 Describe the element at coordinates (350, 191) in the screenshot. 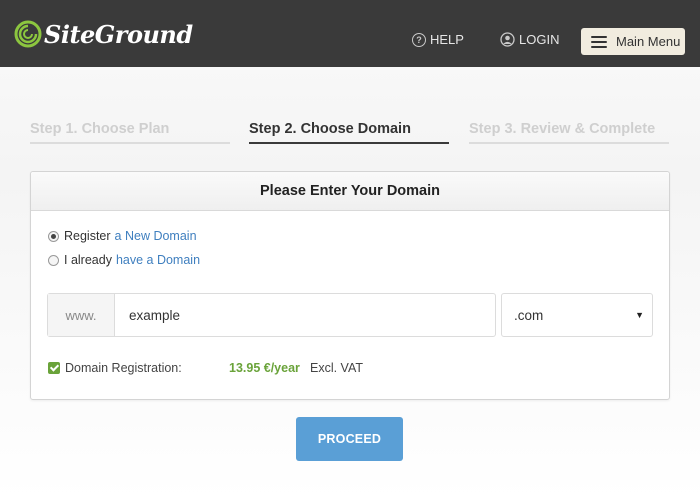

I see `card-title: Please Enter Your Domain` at that location.